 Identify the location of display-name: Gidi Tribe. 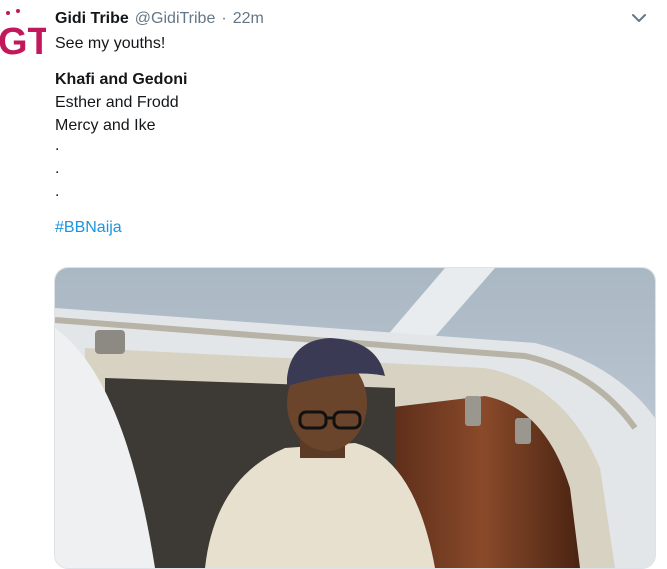
(92, 19).